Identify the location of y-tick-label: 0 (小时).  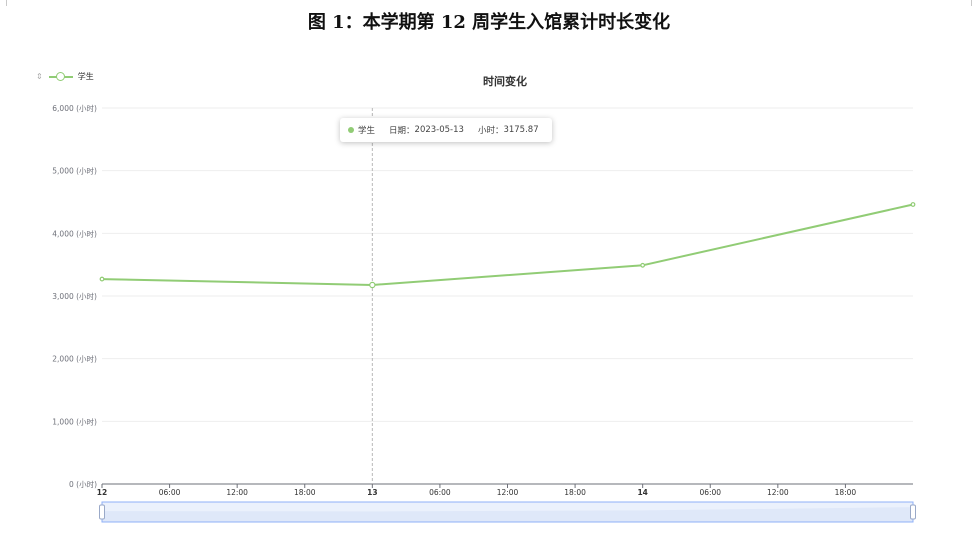
(83, 484).